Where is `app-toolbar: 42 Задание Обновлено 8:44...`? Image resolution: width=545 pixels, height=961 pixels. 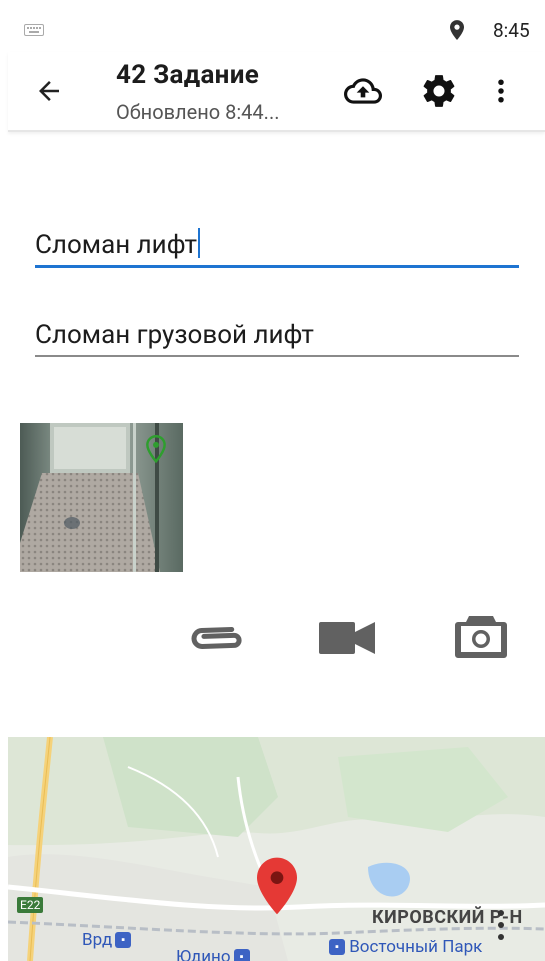
app-toolbar: 42 Задание Обновлено 8:44... is located at coordinates (276, 92).